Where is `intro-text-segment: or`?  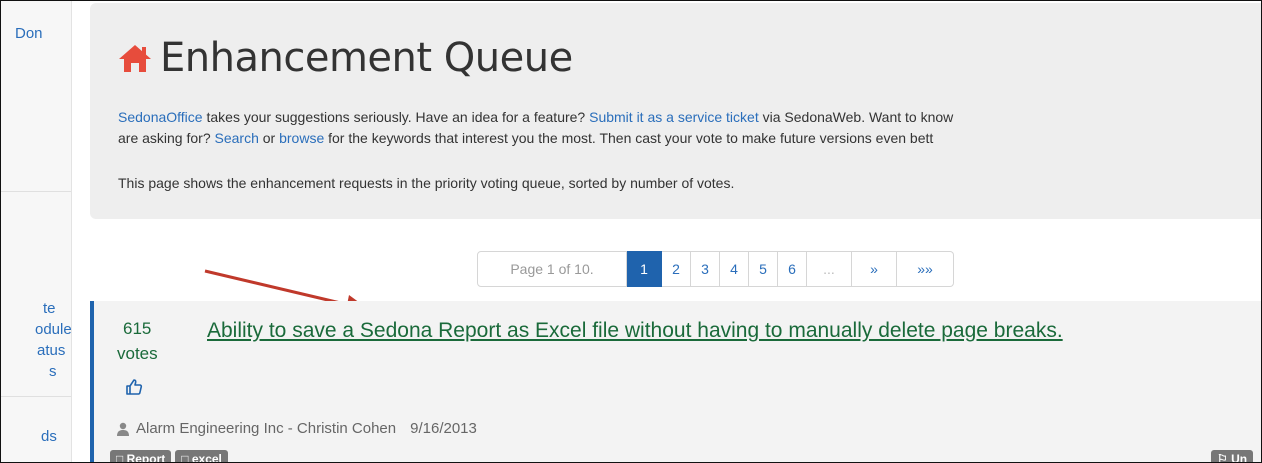
intro-text-segment: or is located at coordinates (269, 138).